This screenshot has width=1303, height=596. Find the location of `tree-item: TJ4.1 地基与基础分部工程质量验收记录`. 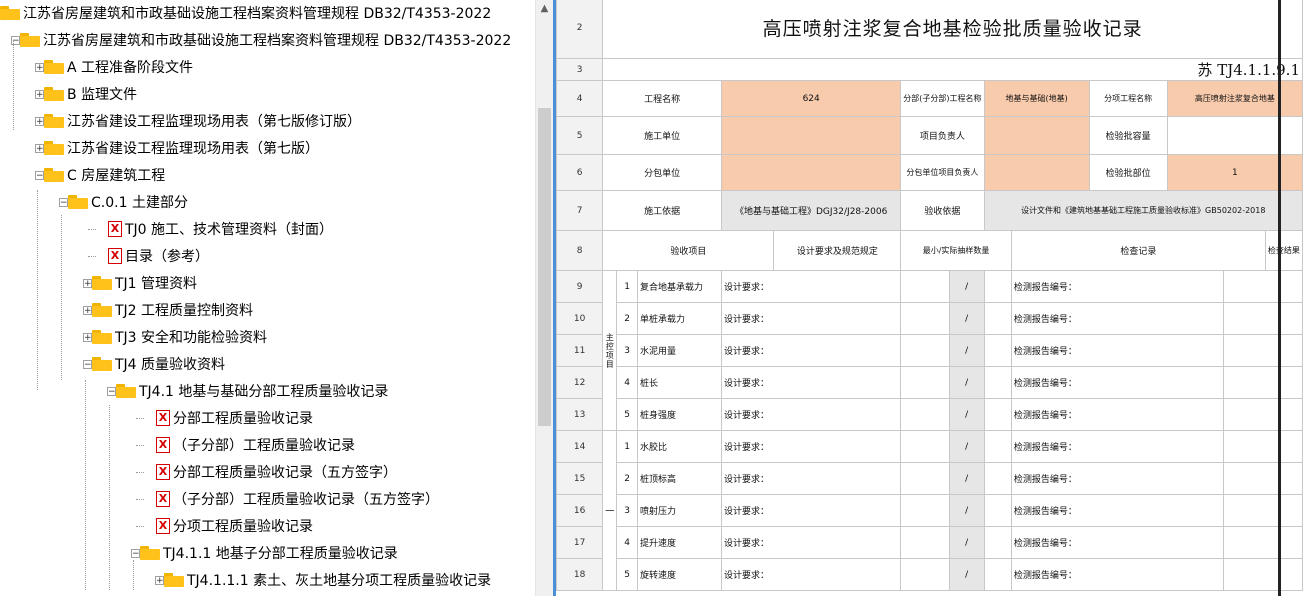

tree-item: TJ4.1 地基与基础分部工程质量验收记录 is located at coordinates (252, 391).